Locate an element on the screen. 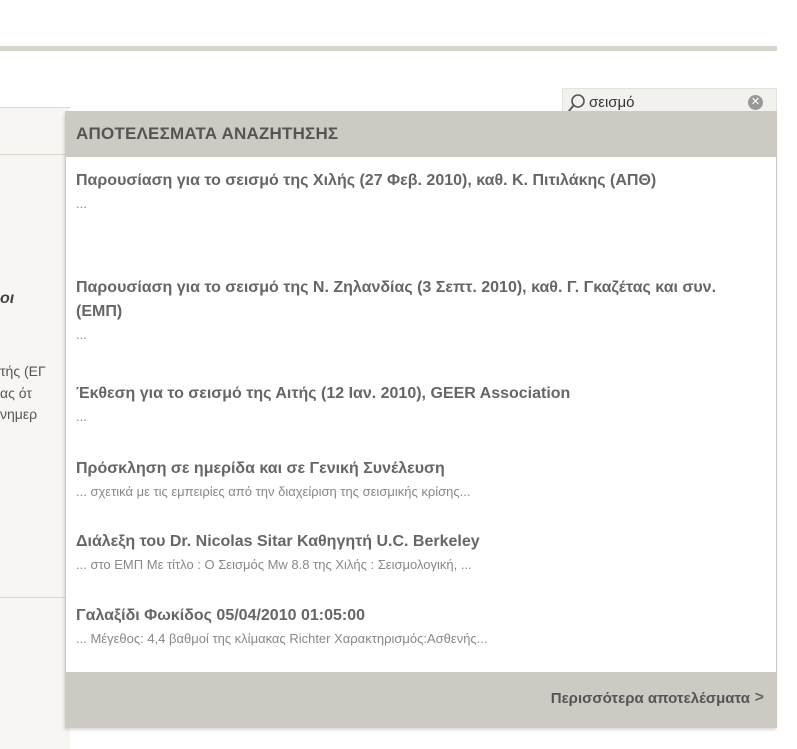  background-footer is located at coordinates (35, 673).